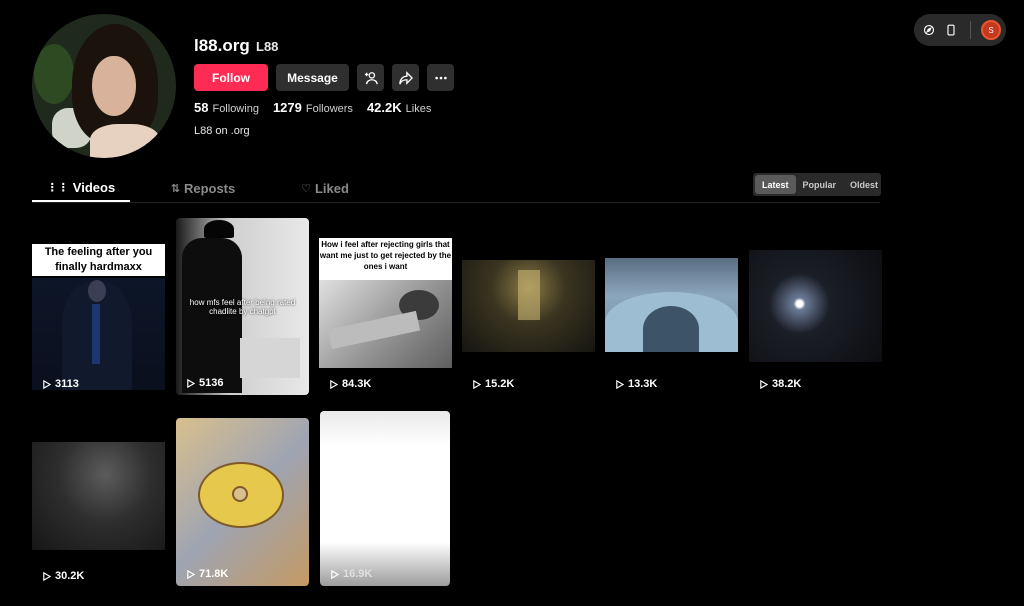 This screenshot has width=1024, height=606. Describe the element at coordinates (67, 384) in the screenshot. I see `view-count-value: 3113` at that location.